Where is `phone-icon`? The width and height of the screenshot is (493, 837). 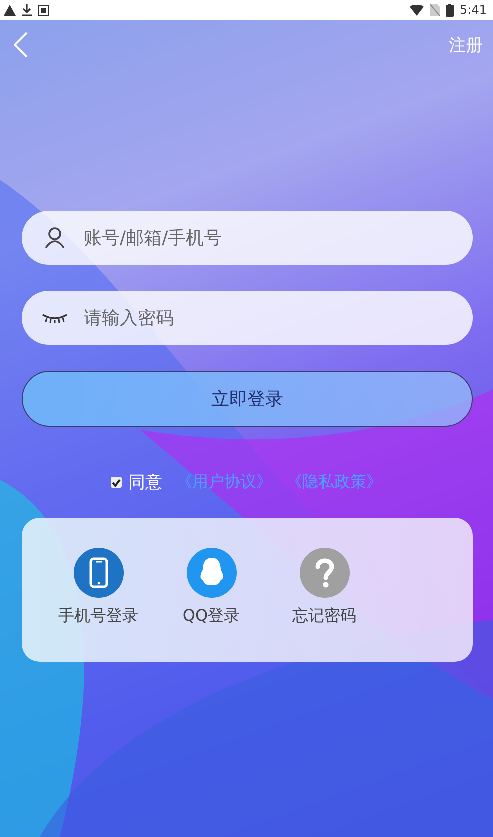
phone-icon is located at coordinates (99, 573).